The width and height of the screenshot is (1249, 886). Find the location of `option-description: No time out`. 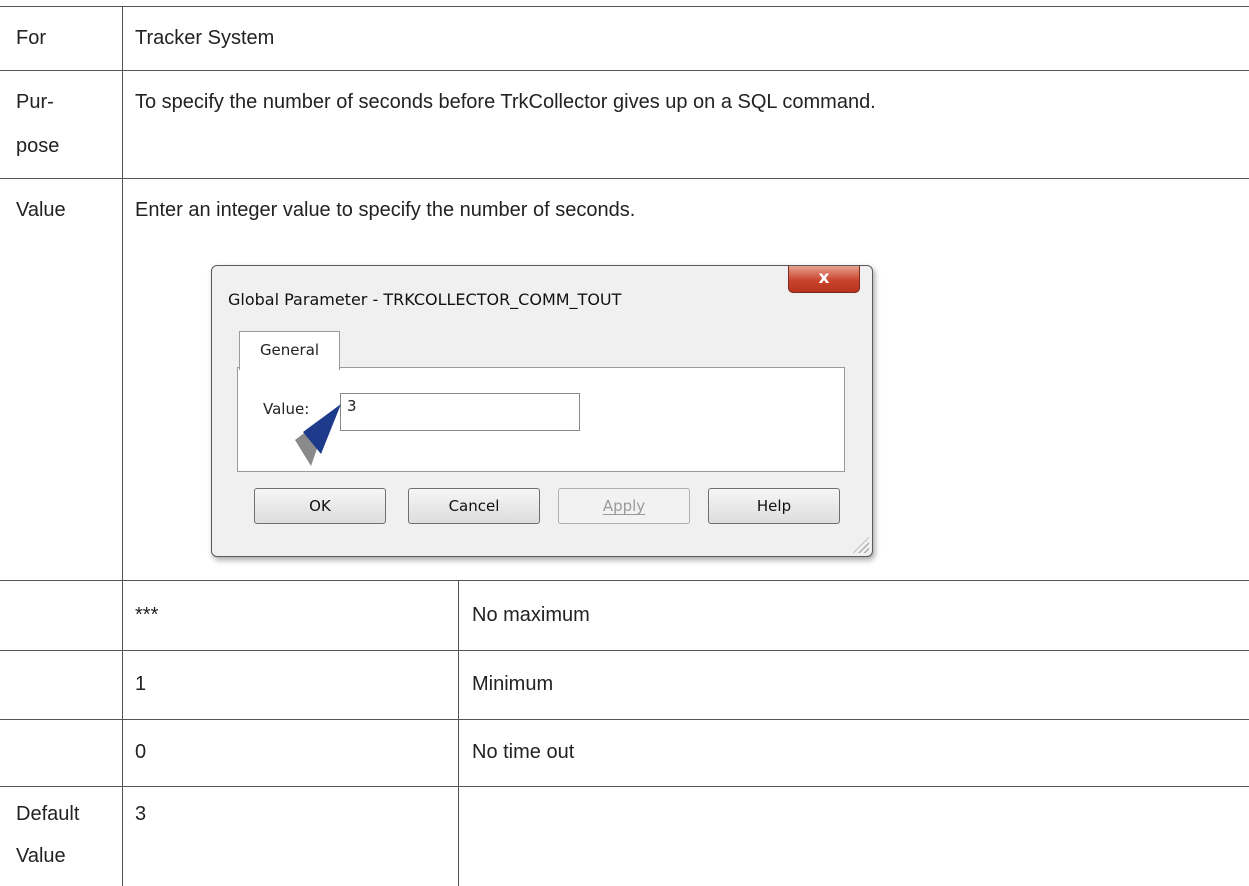

option-description: No time out is located at coordinates (523, 752).